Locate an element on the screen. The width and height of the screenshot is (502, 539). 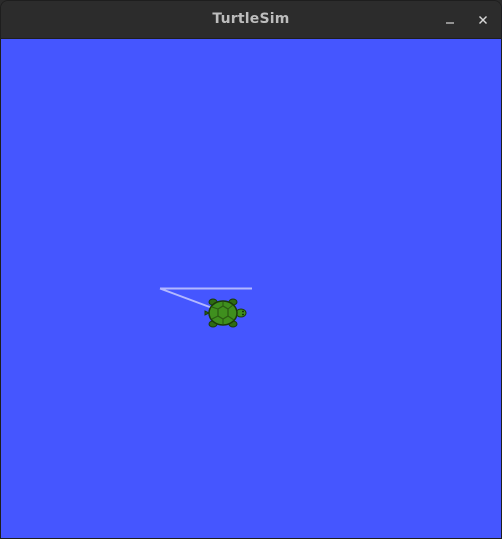
canvas-drawing is located at coordinates (205, 307).